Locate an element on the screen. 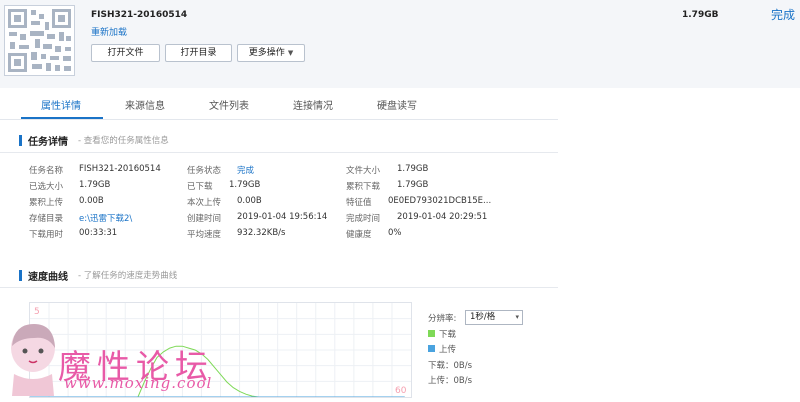  qr-code-image is located at coordinates (39, 40).